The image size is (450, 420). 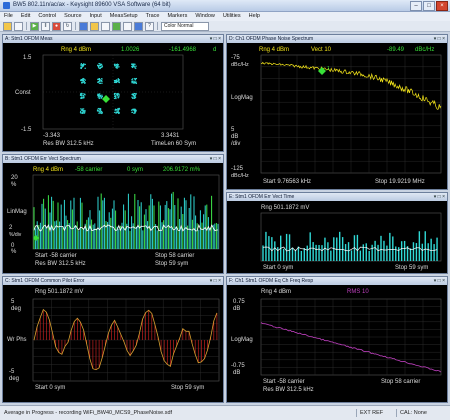 I want to click on peak-search-icon, so click(x=116, y=26).